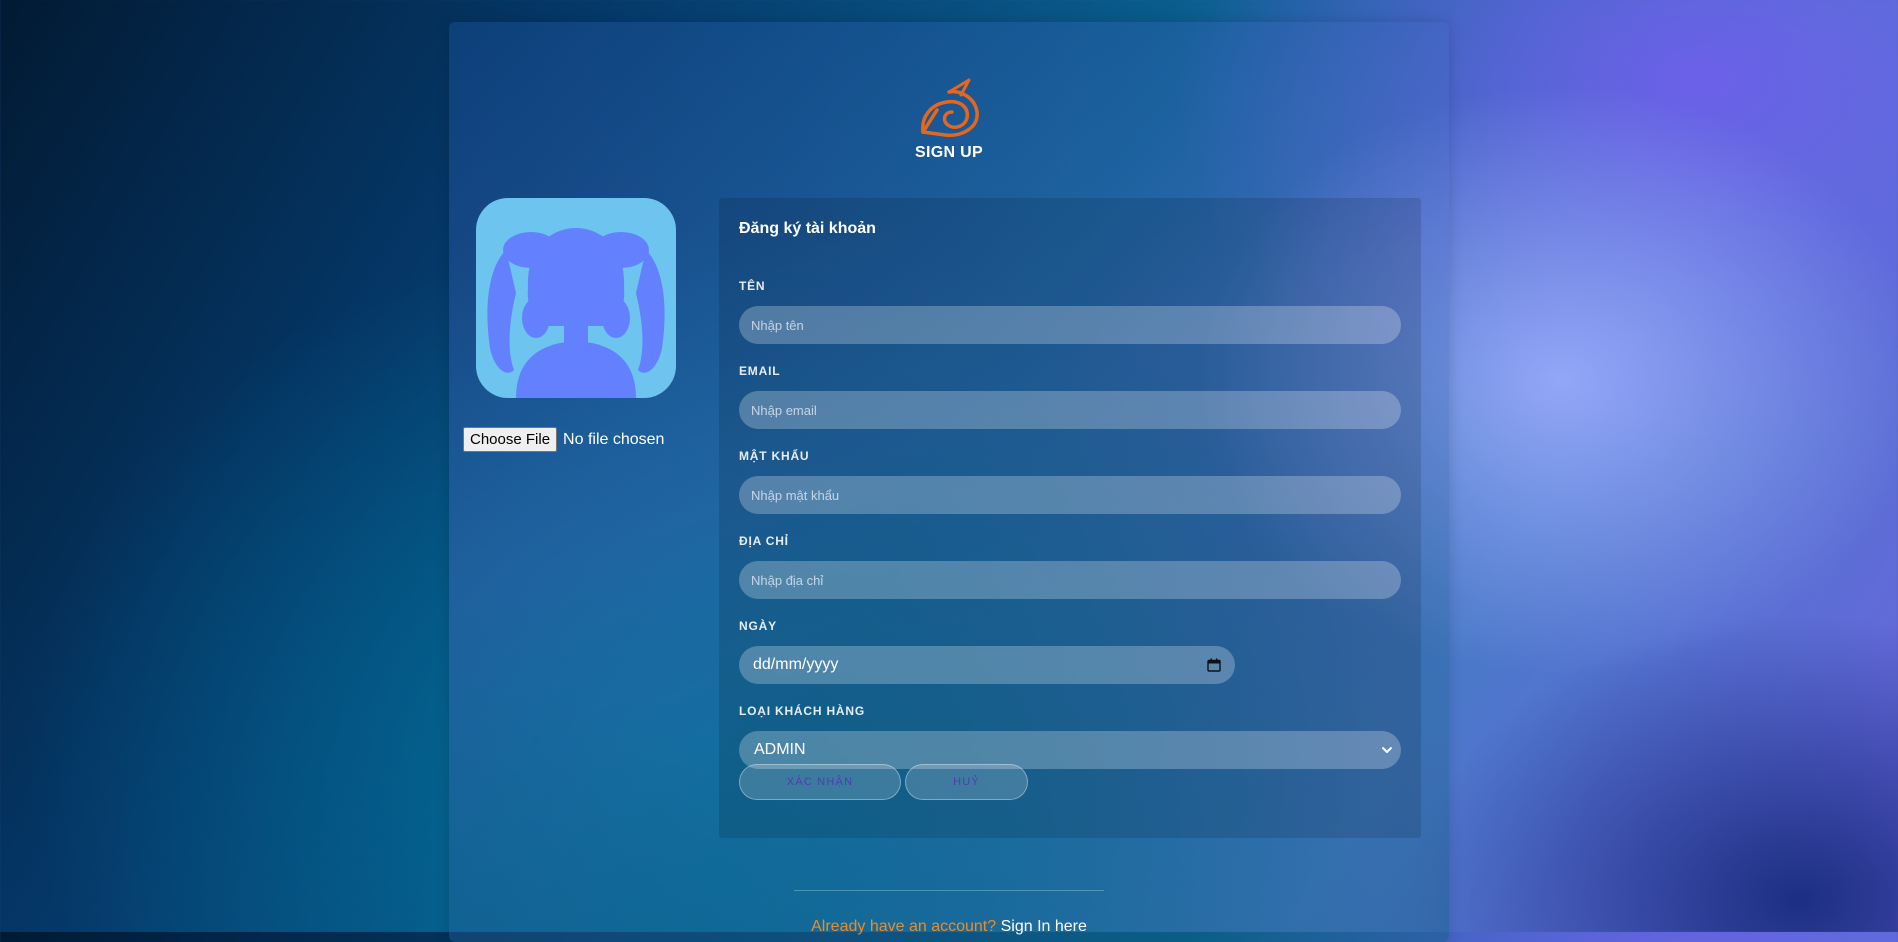 The image size is (1898, 942). Describe the element at coordinates (904, 926) in the screenshot. I see `signin-question: Already have an account?` at that location.